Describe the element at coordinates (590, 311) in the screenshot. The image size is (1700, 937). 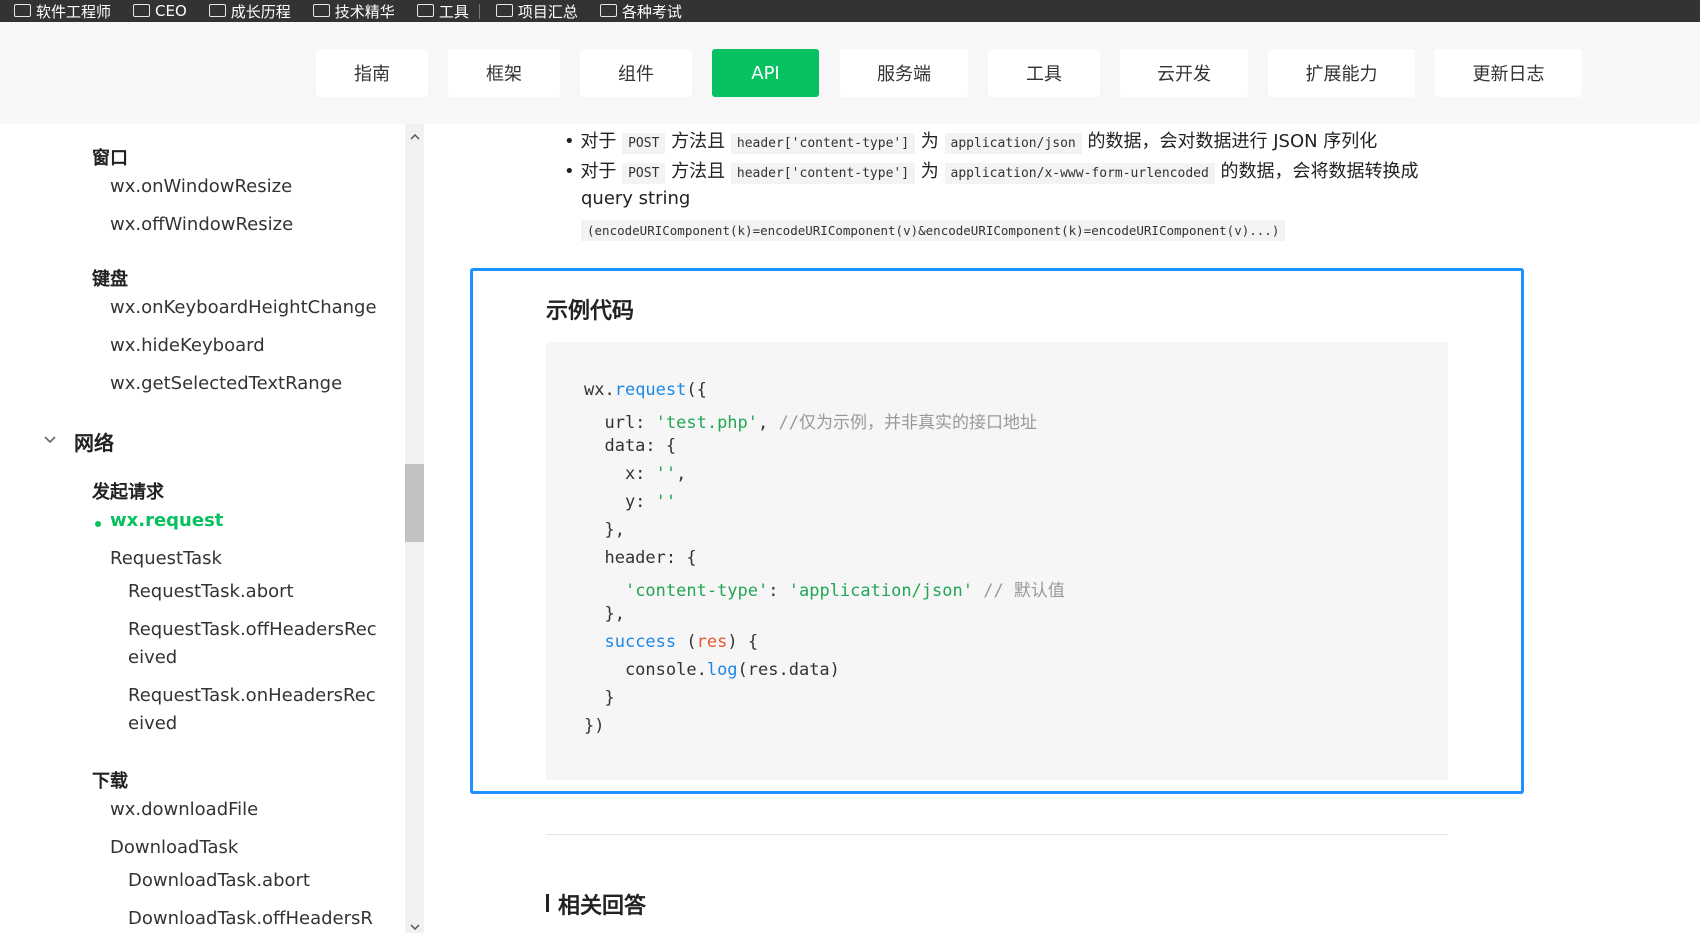
I see `section-title-example: 示例代码` at that location.